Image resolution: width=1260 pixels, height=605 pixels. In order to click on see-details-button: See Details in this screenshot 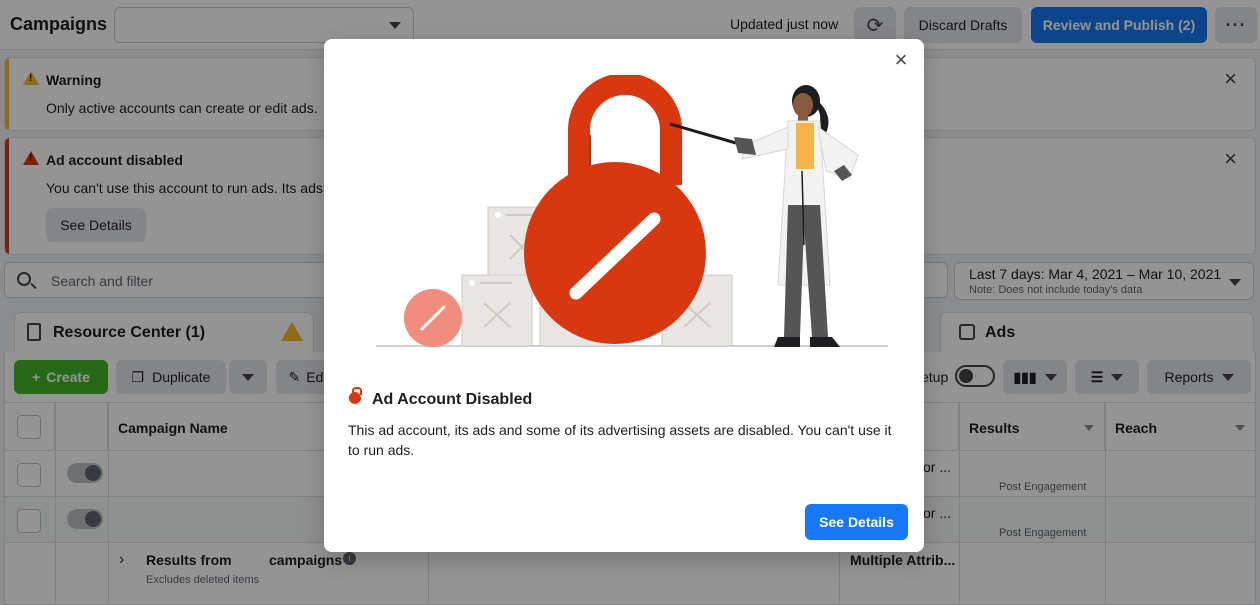, I will do `click(856, 522)`.